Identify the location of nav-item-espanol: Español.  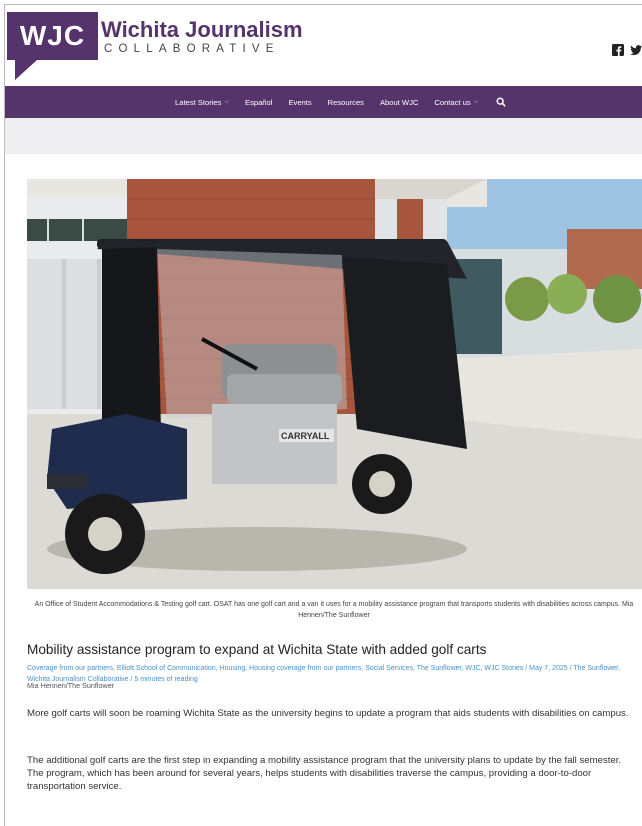
(258, 102).